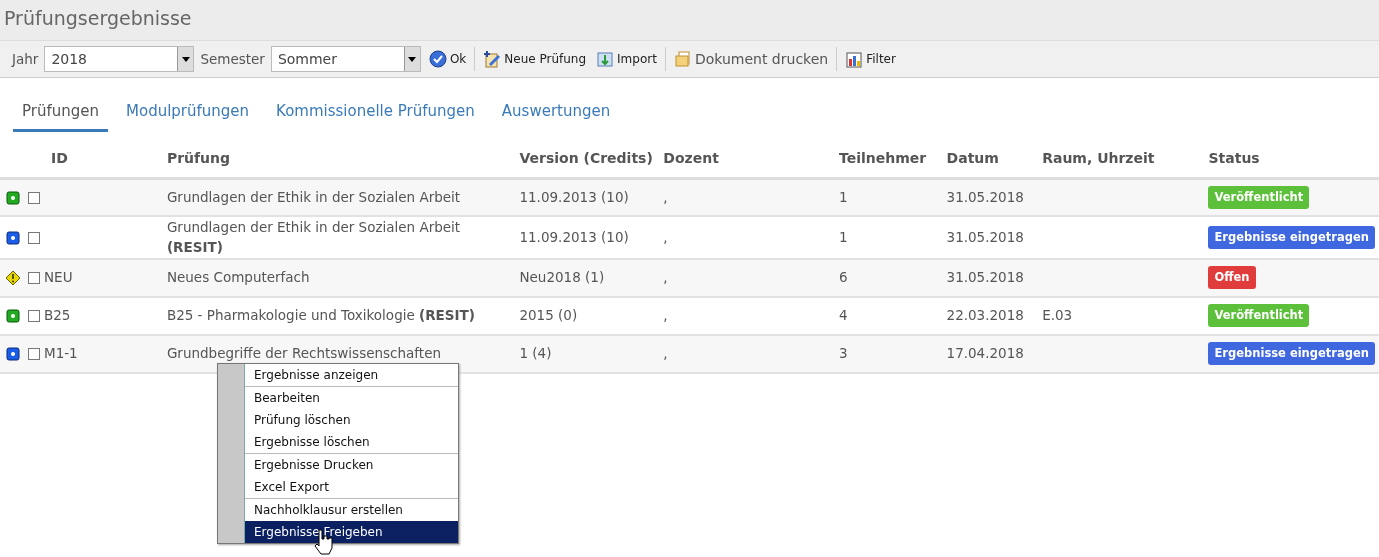 The height and width of the screenshot is (557, 1379). Describe the element at coordinates (119, 59) in the screenshot. I see `dropdown-field: 2018` at that location.